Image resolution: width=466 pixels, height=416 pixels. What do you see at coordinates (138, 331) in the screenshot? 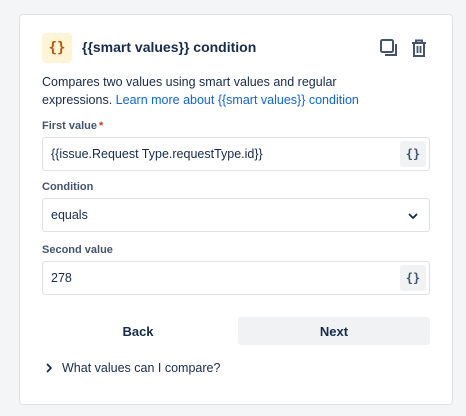
I see `back-button: Back` at bounding box center [138, 331].